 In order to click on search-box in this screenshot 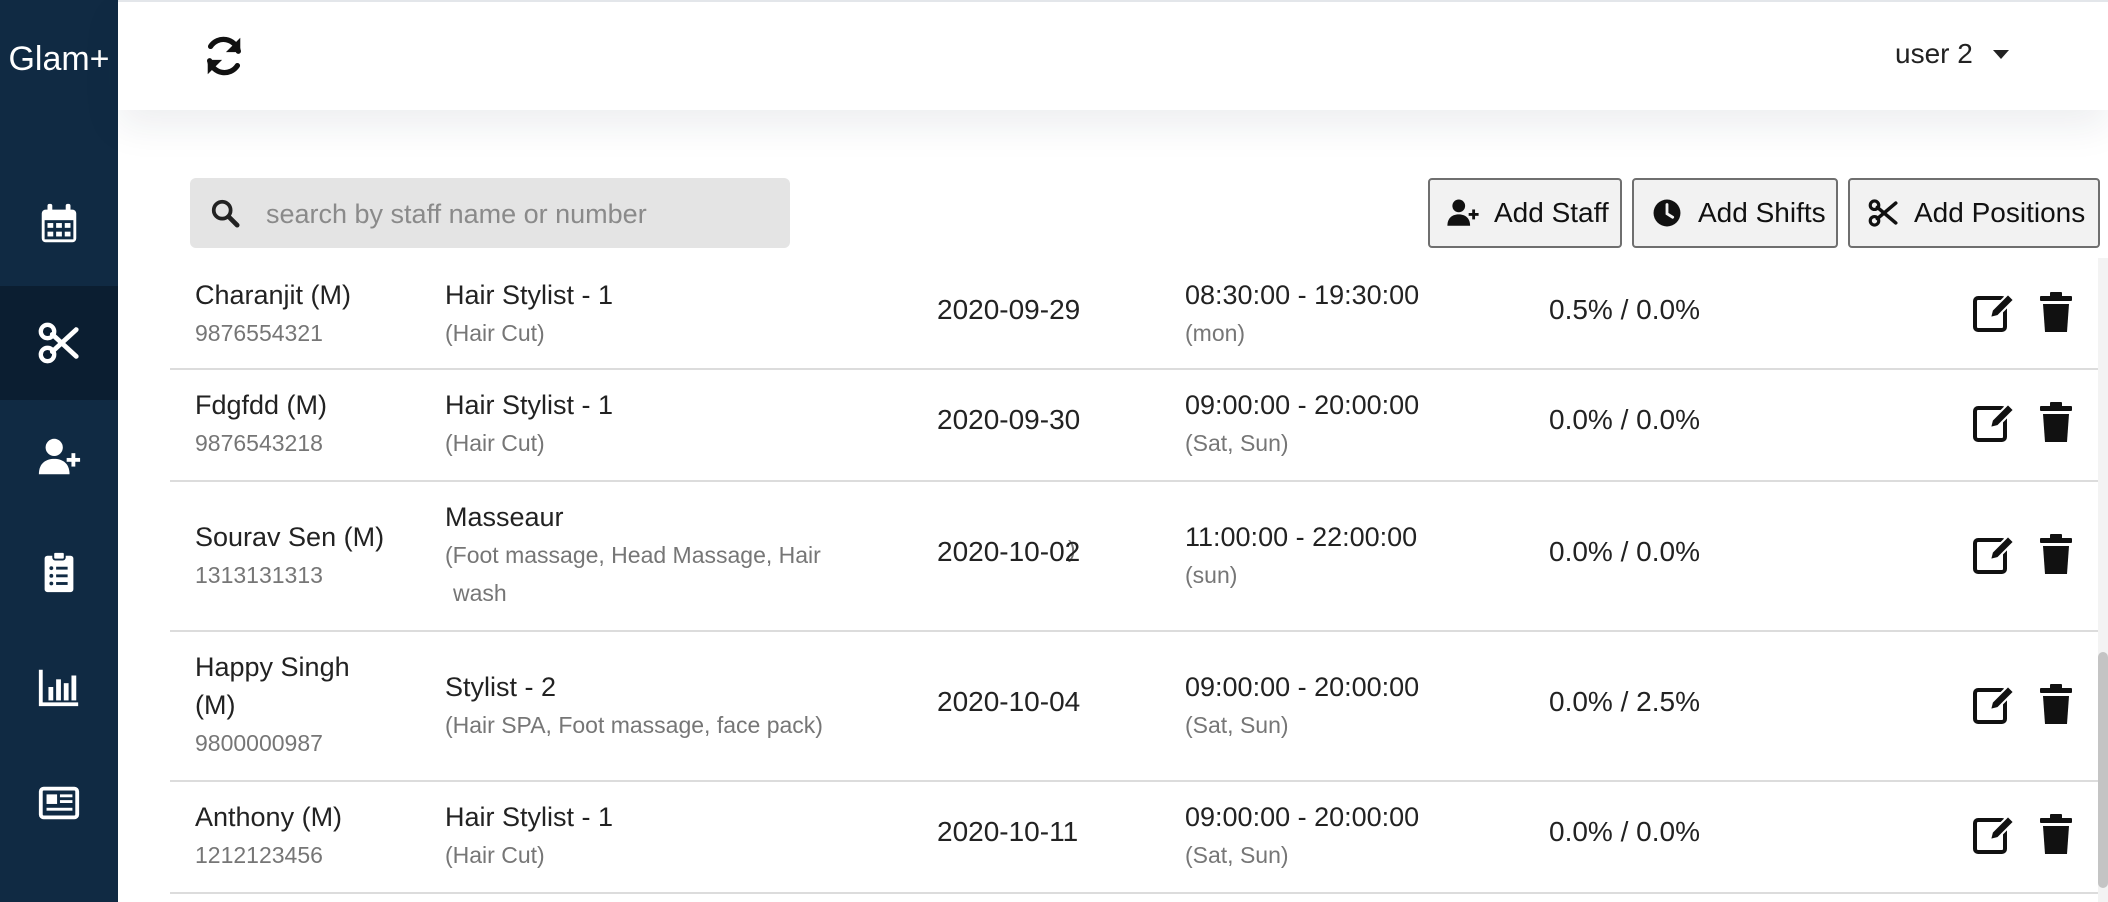, I will do `click(490, 214)`.